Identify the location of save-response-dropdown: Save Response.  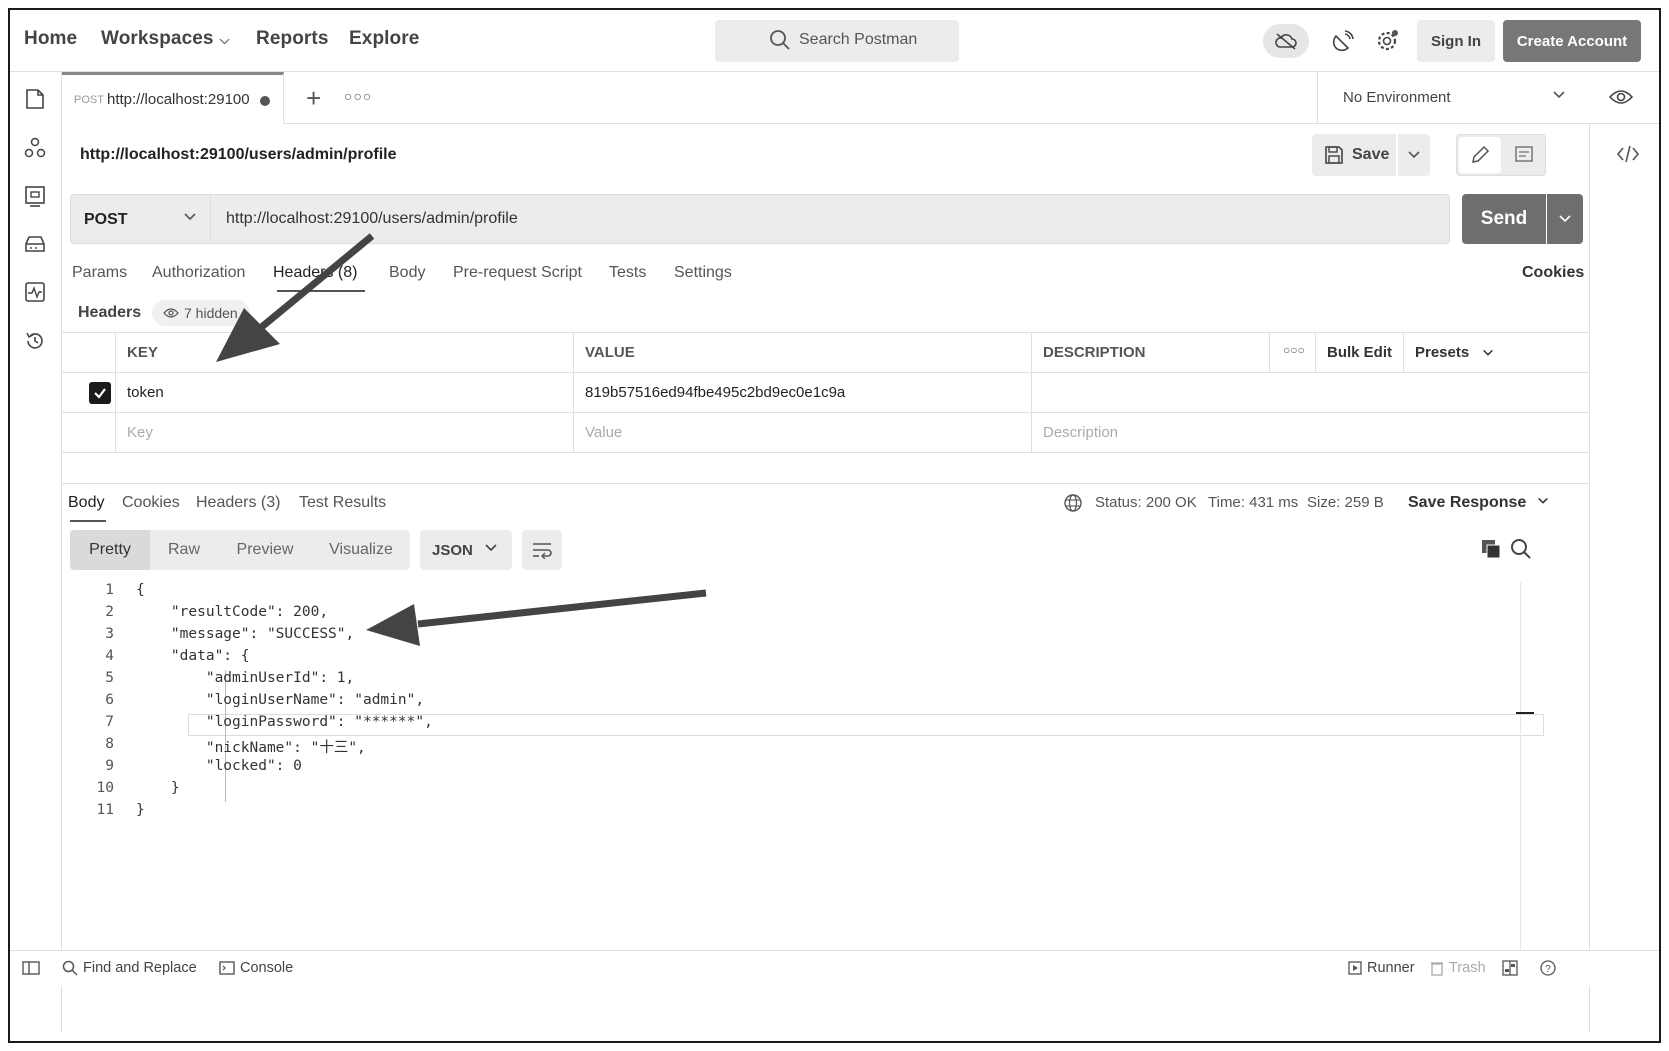
(1478, 503).